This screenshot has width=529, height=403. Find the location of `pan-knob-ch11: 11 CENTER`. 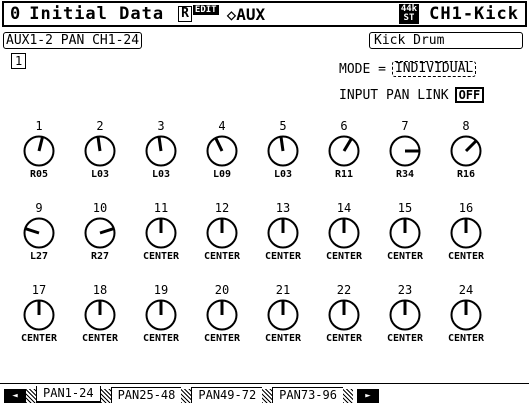

pan-knob-ch11: 11 CENTER is located at coordinates (161, 232).